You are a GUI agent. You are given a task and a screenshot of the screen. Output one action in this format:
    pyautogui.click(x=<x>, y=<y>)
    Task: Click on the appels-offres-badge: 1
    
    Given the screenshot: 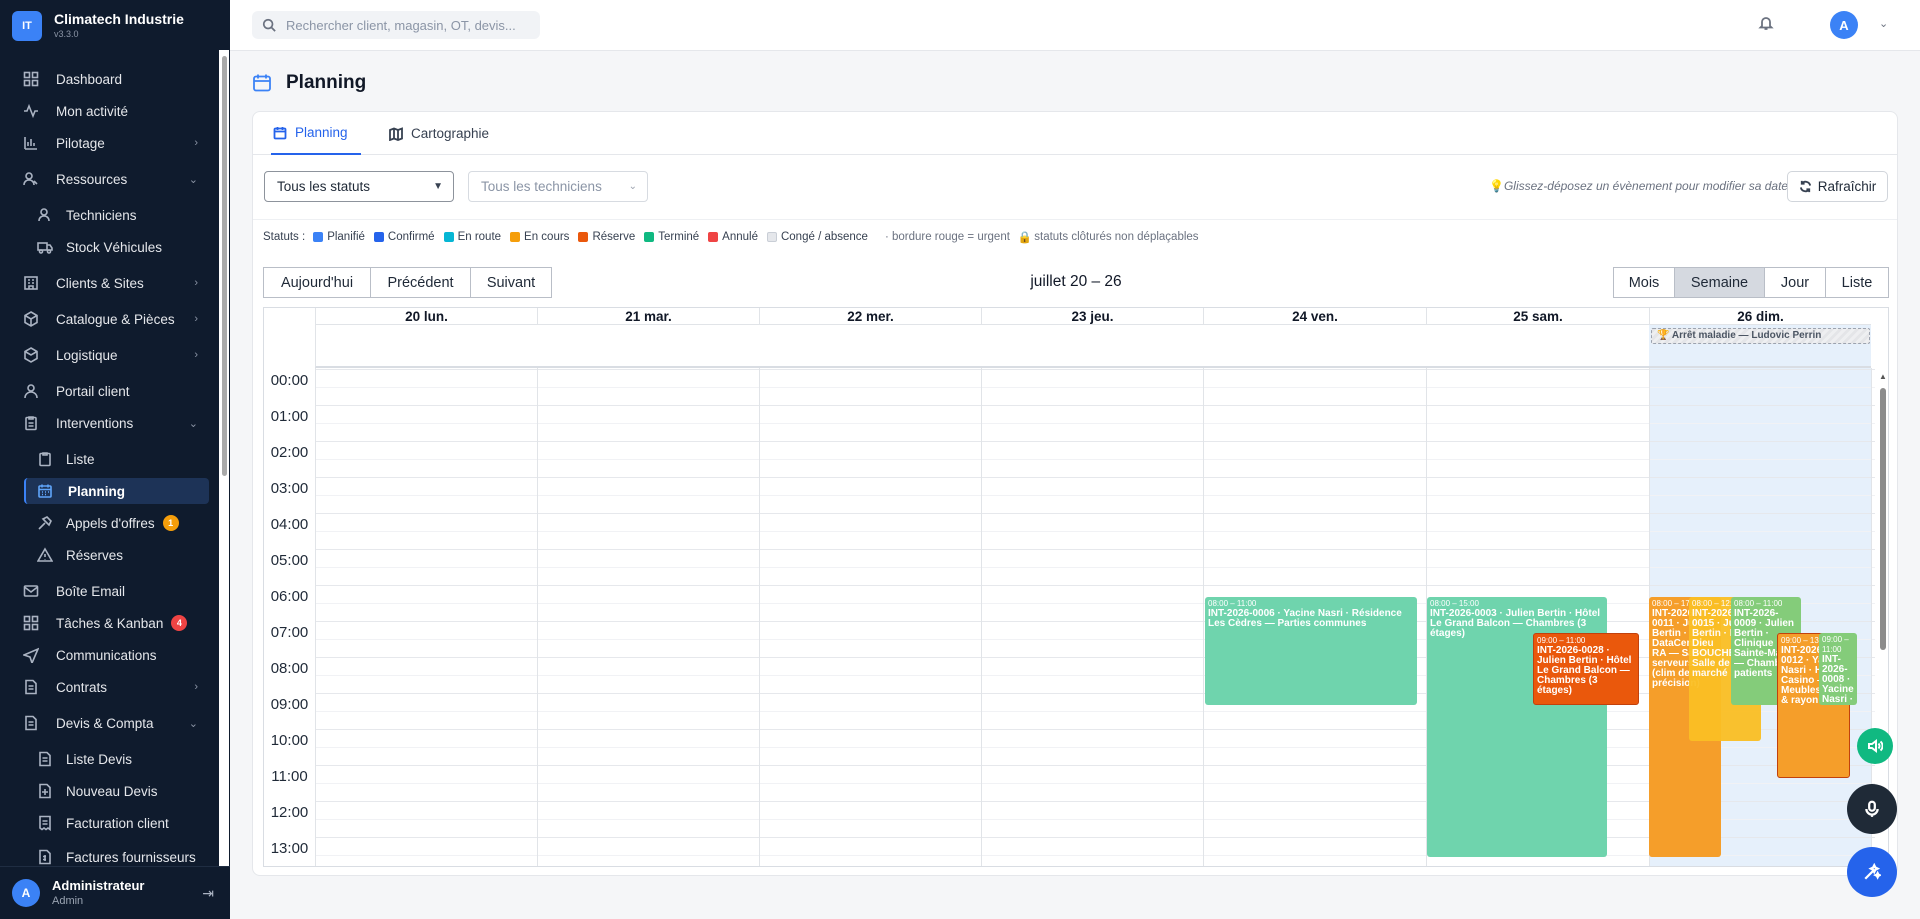 What is the action you would take?
    pyautogui.click(x=170, y=523)
    